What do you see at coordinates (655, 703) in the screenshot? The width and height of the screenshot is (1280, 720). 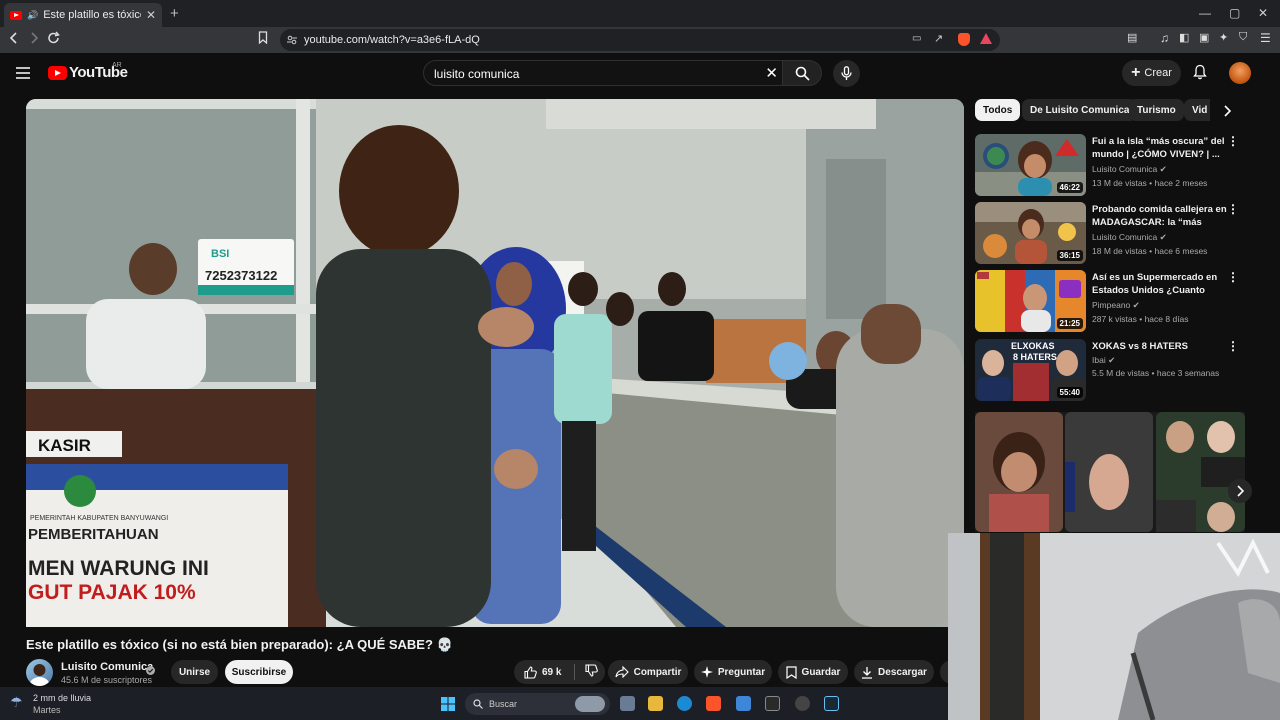 I see `file-explorer-icon` at bounding box center [655, 703].